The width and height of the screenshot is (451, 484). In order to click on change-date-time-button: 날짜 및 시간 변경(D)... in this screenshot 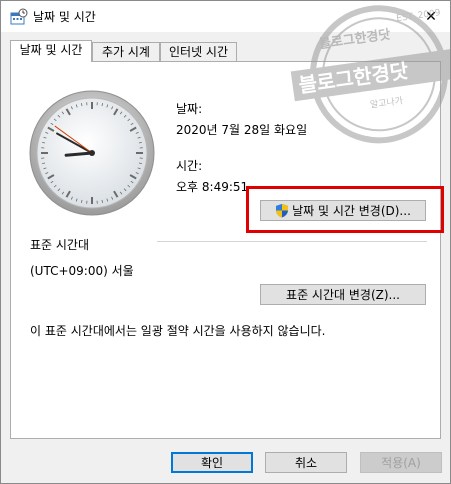, I will do `click(343, 210)`.